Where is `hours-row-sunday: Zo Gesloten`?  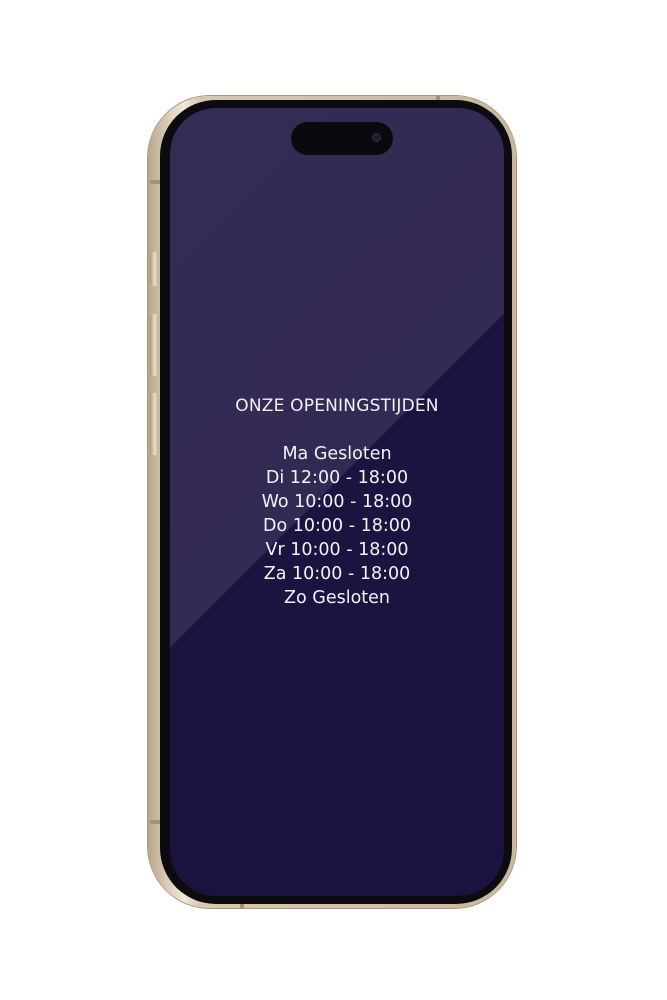
hours-row-sunday: Zo Gesloten is located at coordinates (337, 598).